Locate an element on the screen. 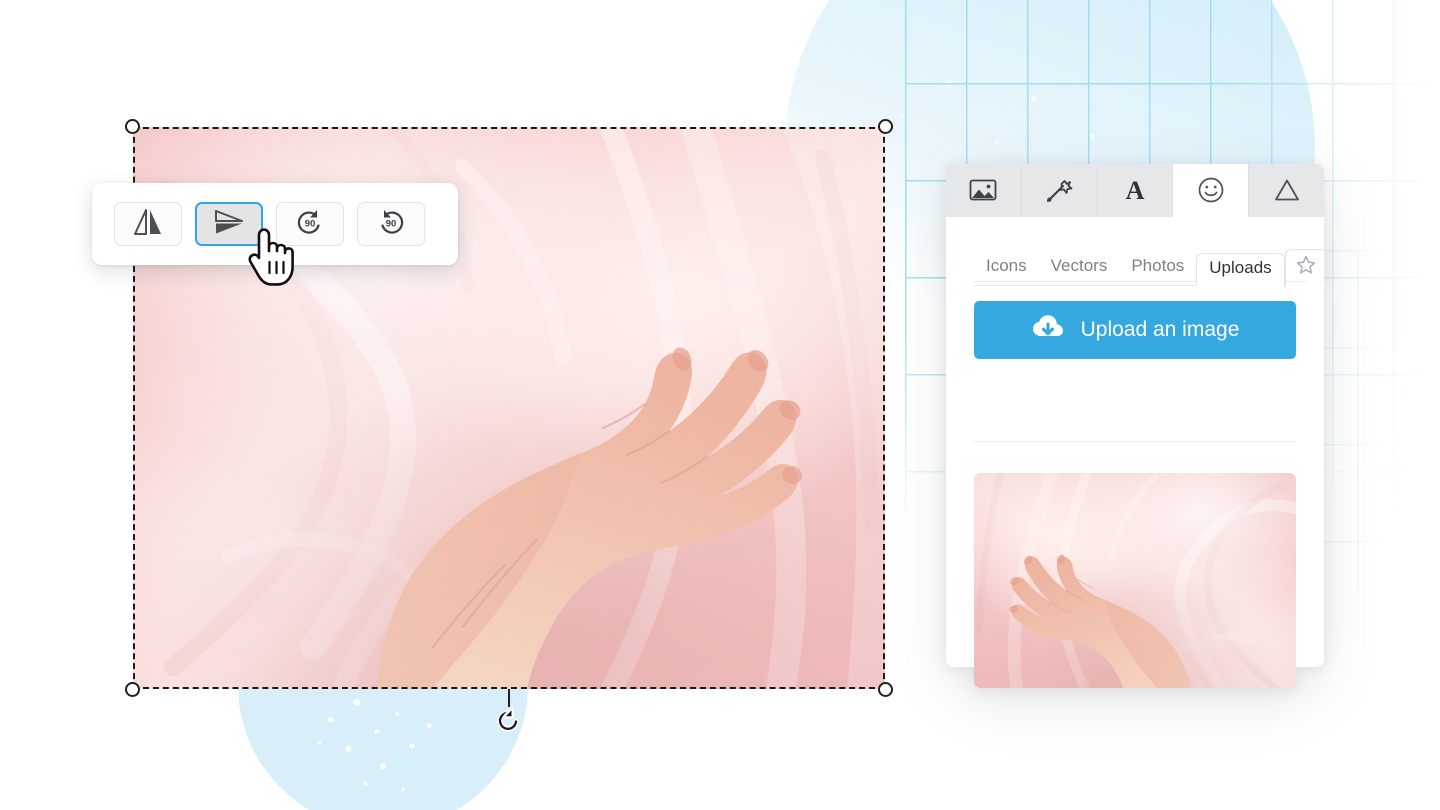  upload-button-label: Upload an image is located at coordinates (1160, 329).